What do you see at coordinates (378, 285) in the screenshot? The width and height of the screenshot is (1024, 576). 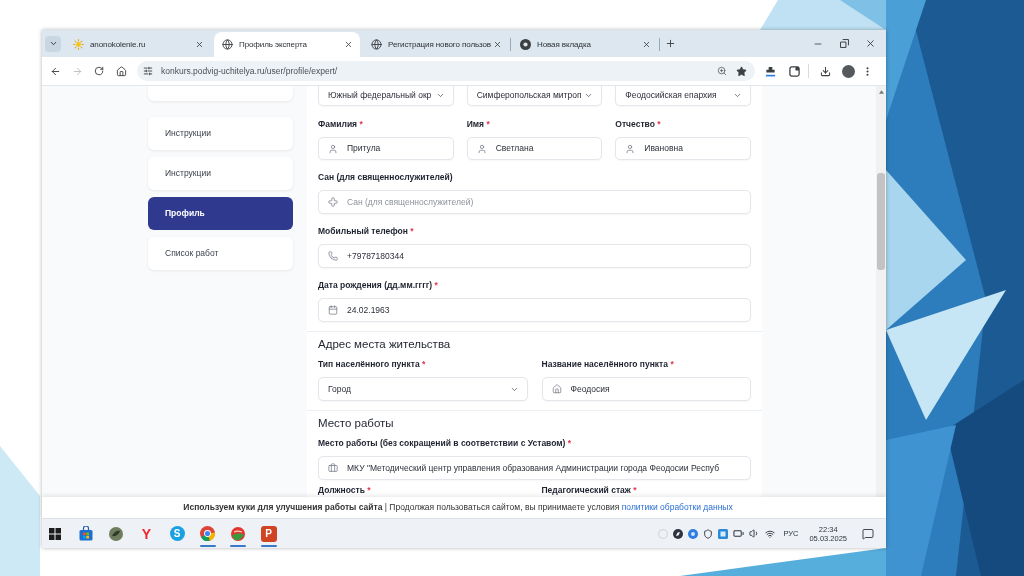 I see `field-label: Дата рождения (дд.мм.гггг) *` at bounding box center [378, 285].